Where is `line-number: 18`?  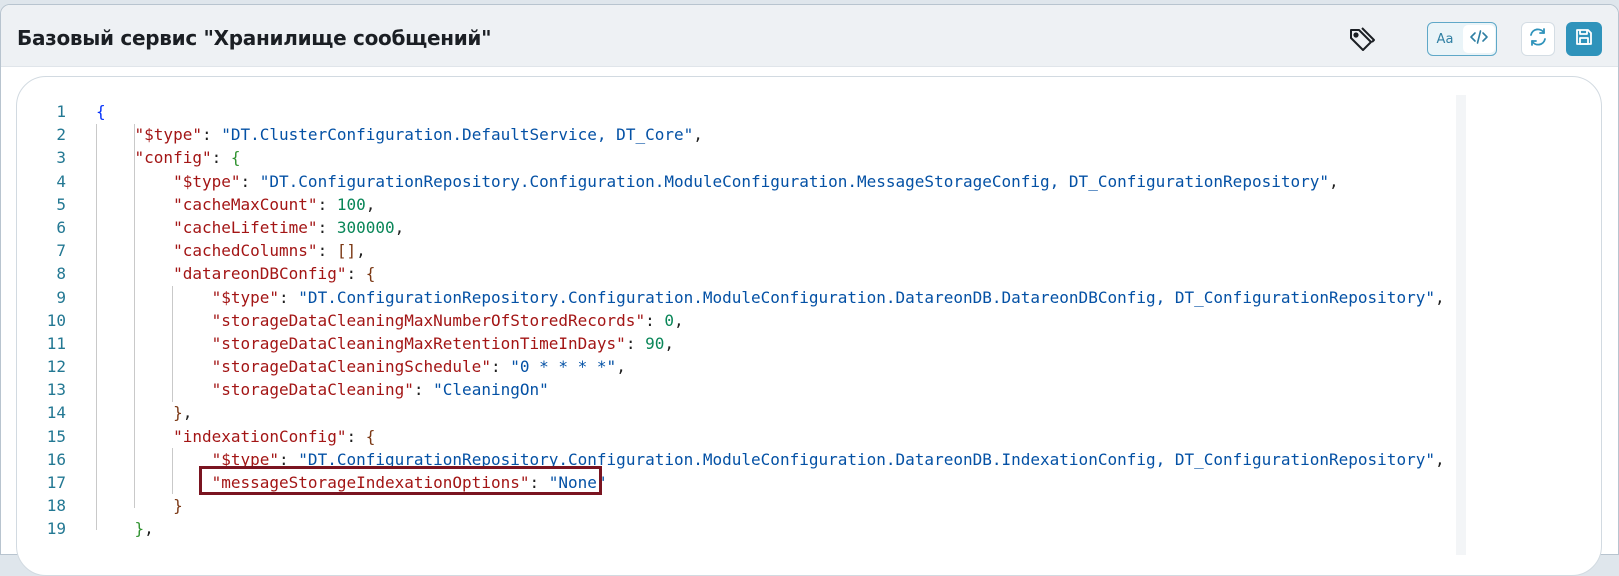
line-number: 18 is located at coordinates (56, 506).